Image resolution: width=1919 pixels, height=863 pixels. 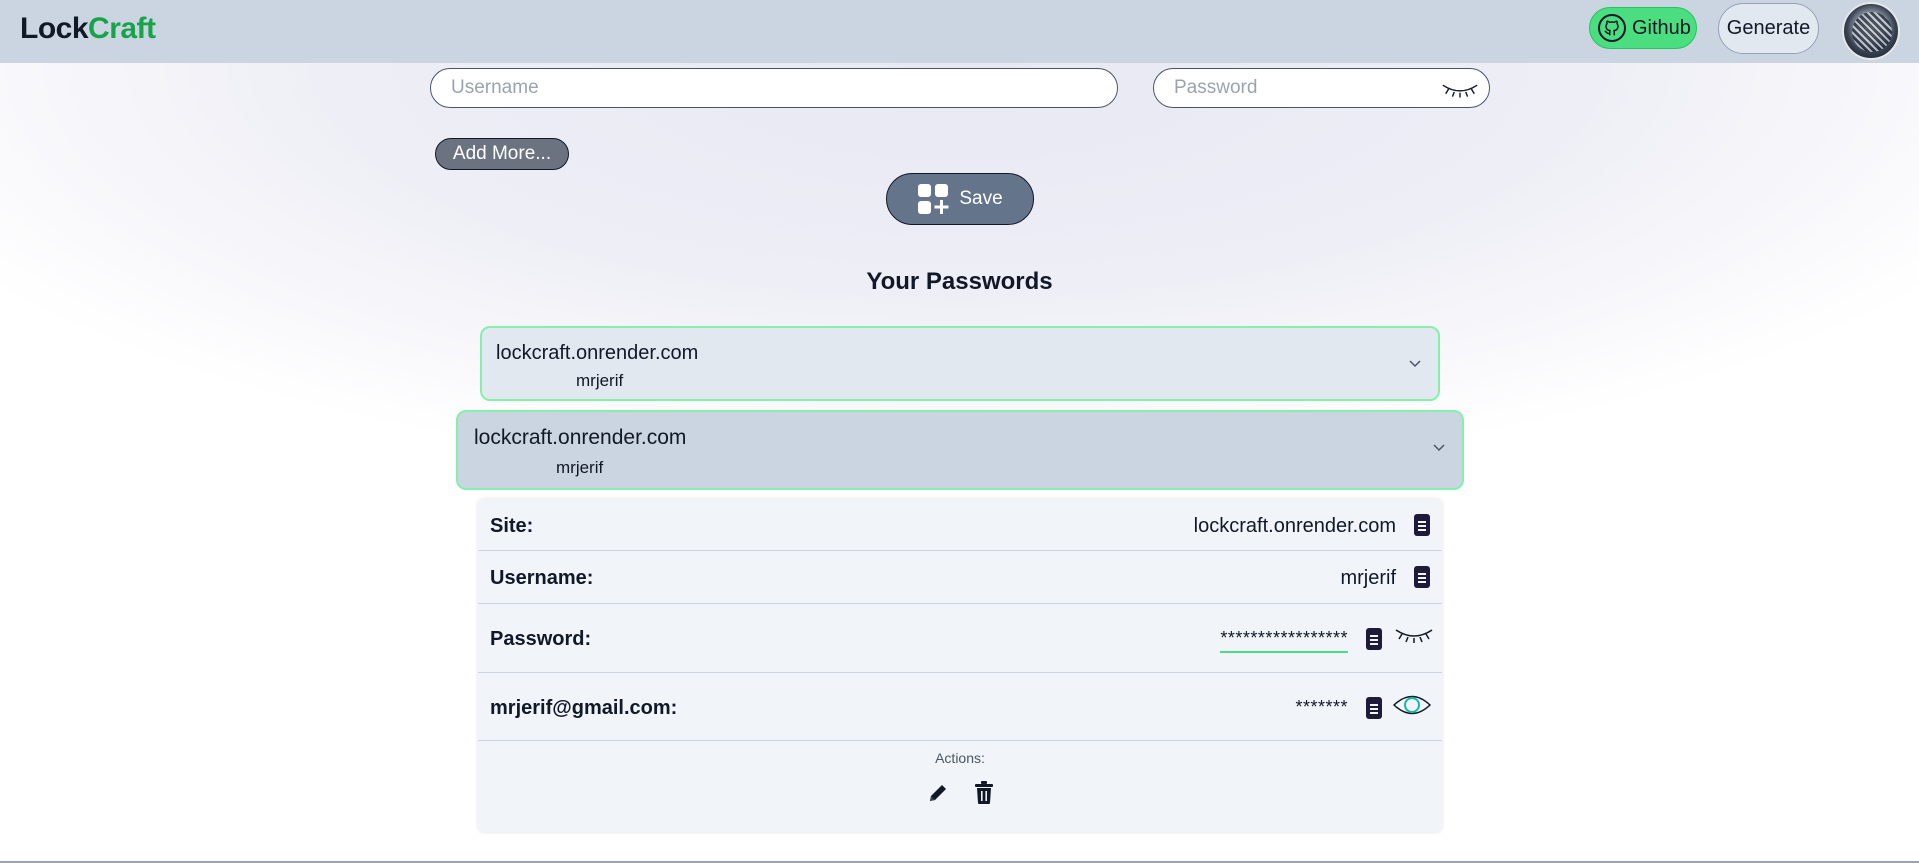 I want to click on detail-row-extra-field: mrjerif@gmail.com: *******, so click(x=960, y=707).